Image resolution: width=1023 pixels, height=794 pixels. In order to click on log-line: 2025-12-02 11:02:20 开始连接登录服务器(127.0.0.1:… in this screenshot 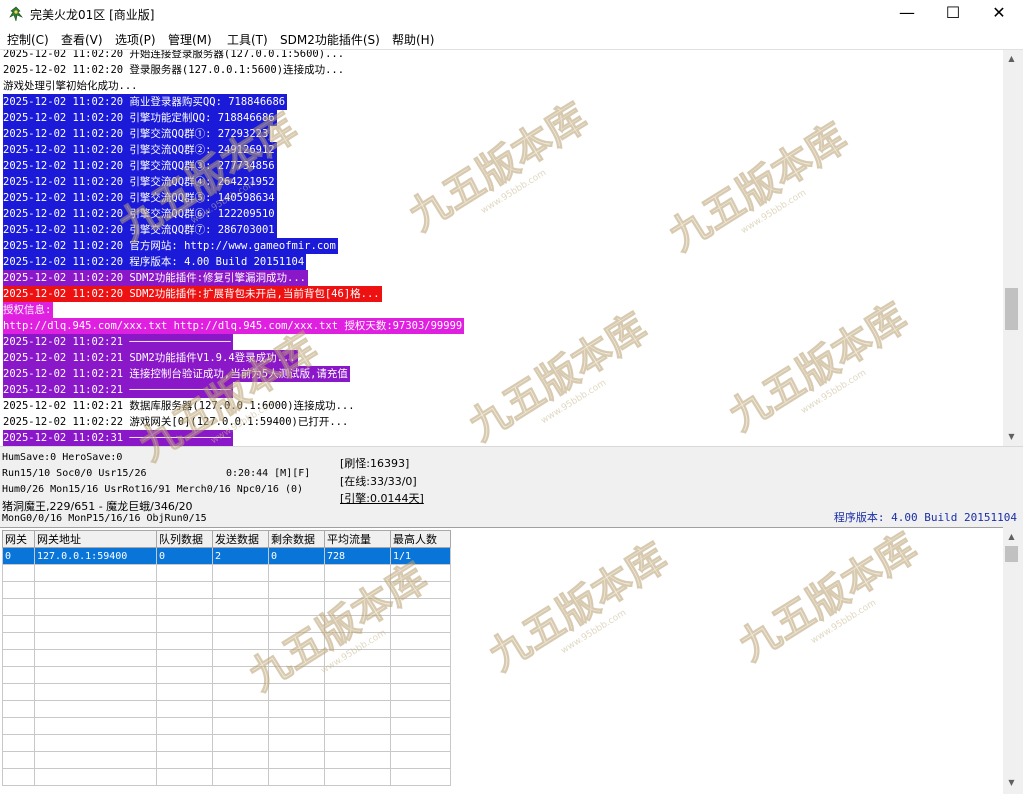, I will do `click(175, 56)`.